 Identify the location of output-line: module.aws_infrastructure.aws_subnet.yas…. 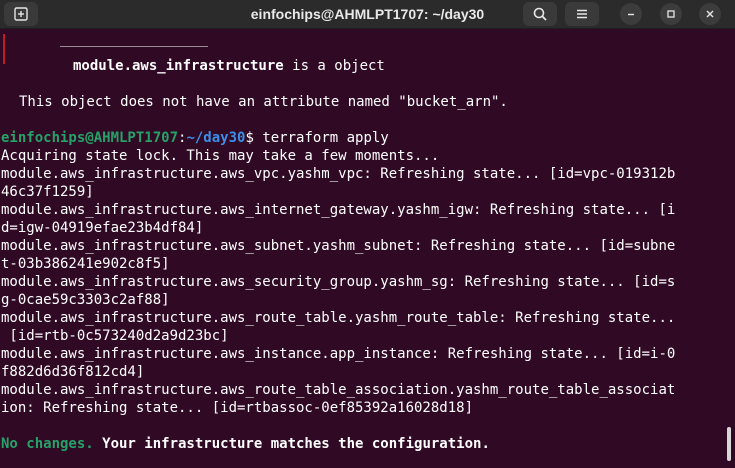
(338, 246).